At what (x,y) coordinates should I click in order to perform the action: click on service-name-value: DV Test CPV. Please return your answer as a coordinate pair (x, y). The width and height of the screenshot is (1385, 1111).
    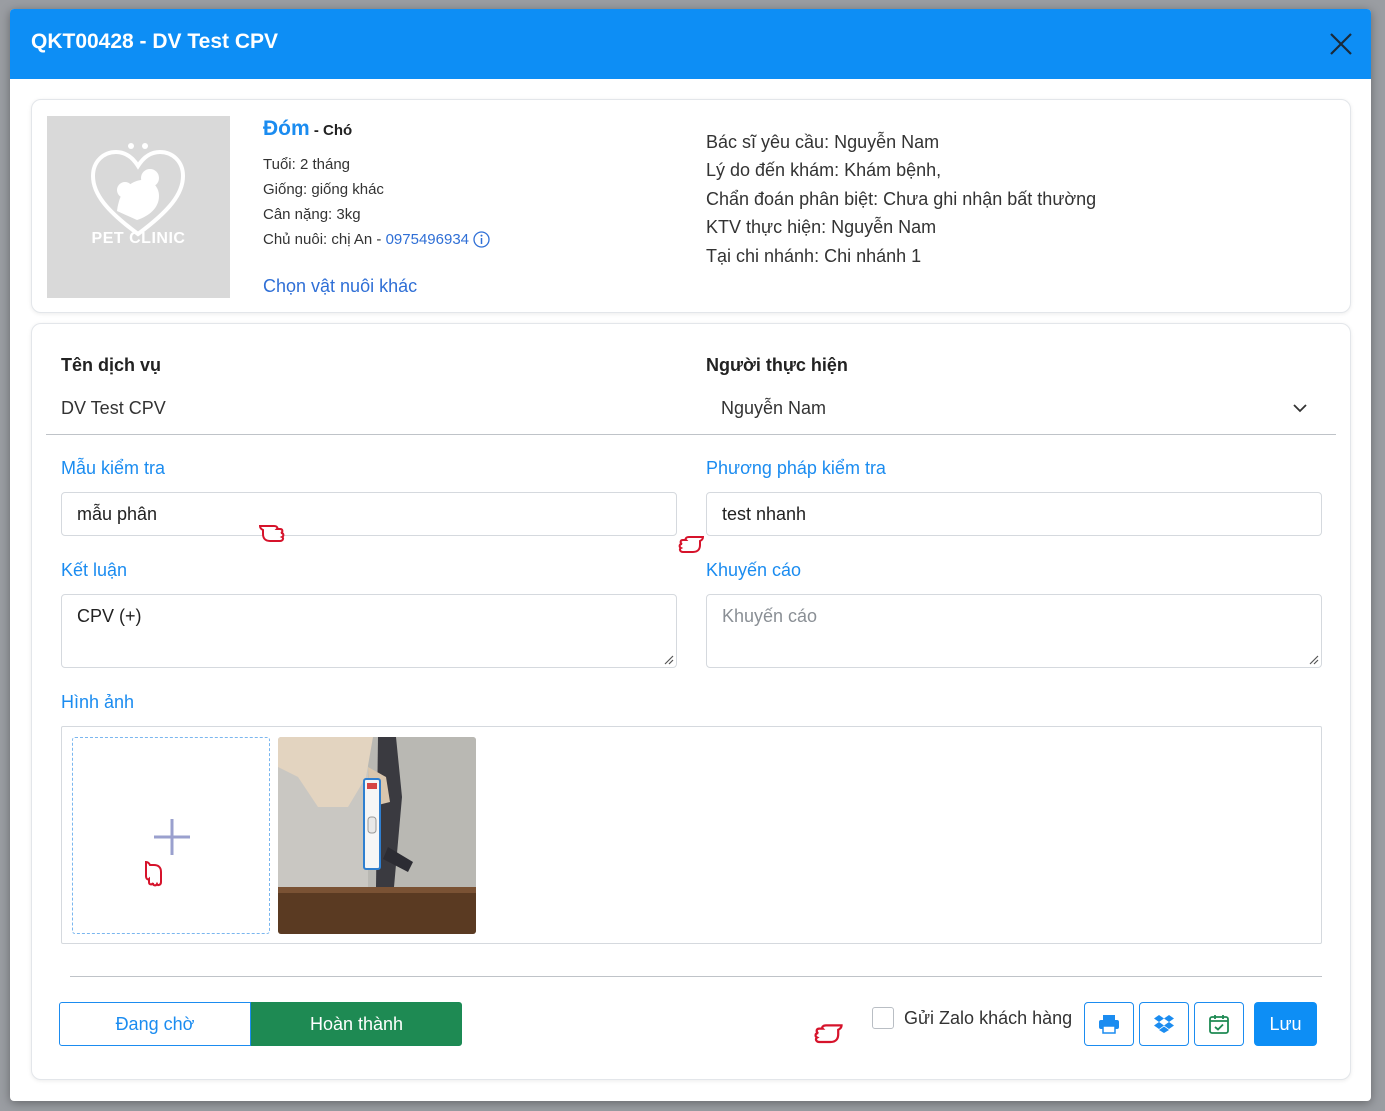
    Looking at the image, I should click on (113, 408).